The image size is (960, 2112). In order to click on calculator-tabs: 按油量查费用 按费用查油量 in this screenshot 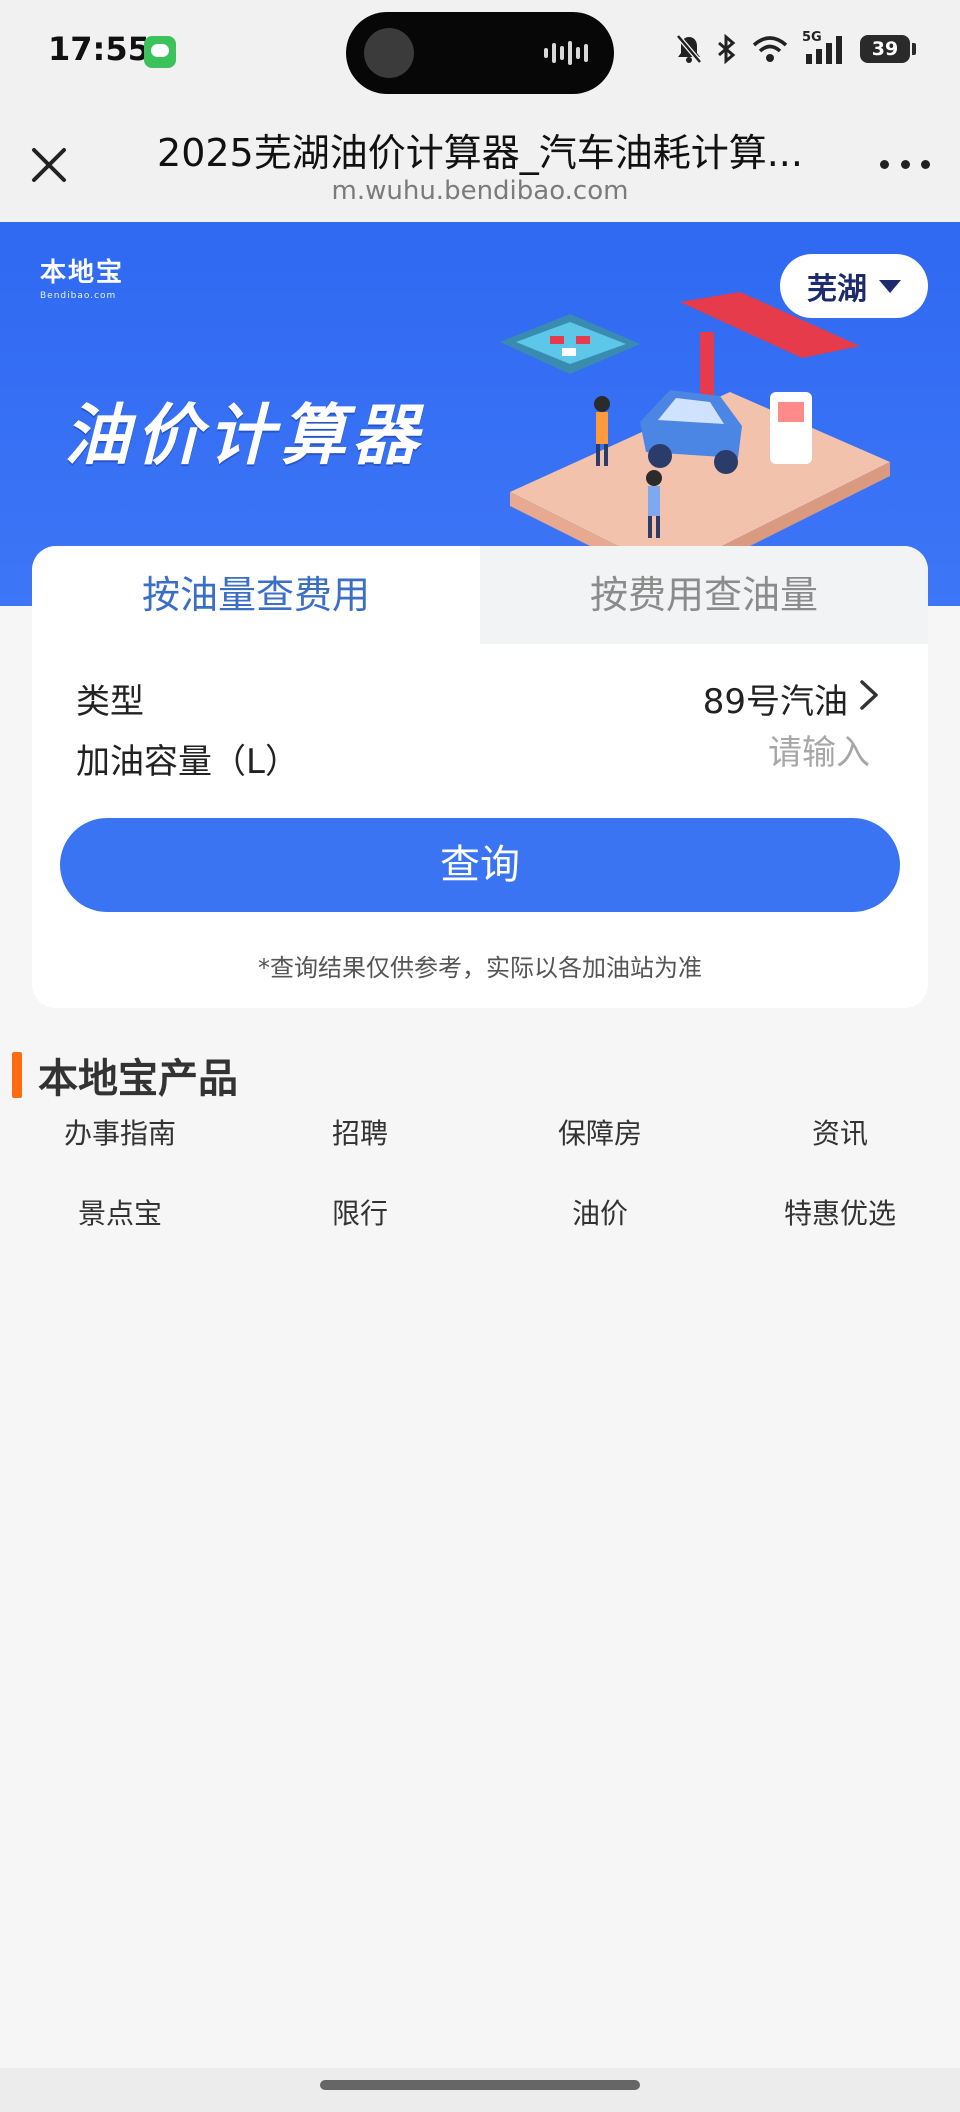, I will do `click(480, 595)`.